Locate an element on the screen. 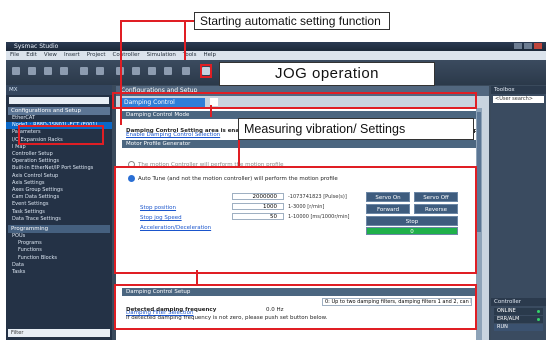 This screenshot has height=343, width=552. status-err-alm: ERR/ALM is located at coordinates (518, 319).